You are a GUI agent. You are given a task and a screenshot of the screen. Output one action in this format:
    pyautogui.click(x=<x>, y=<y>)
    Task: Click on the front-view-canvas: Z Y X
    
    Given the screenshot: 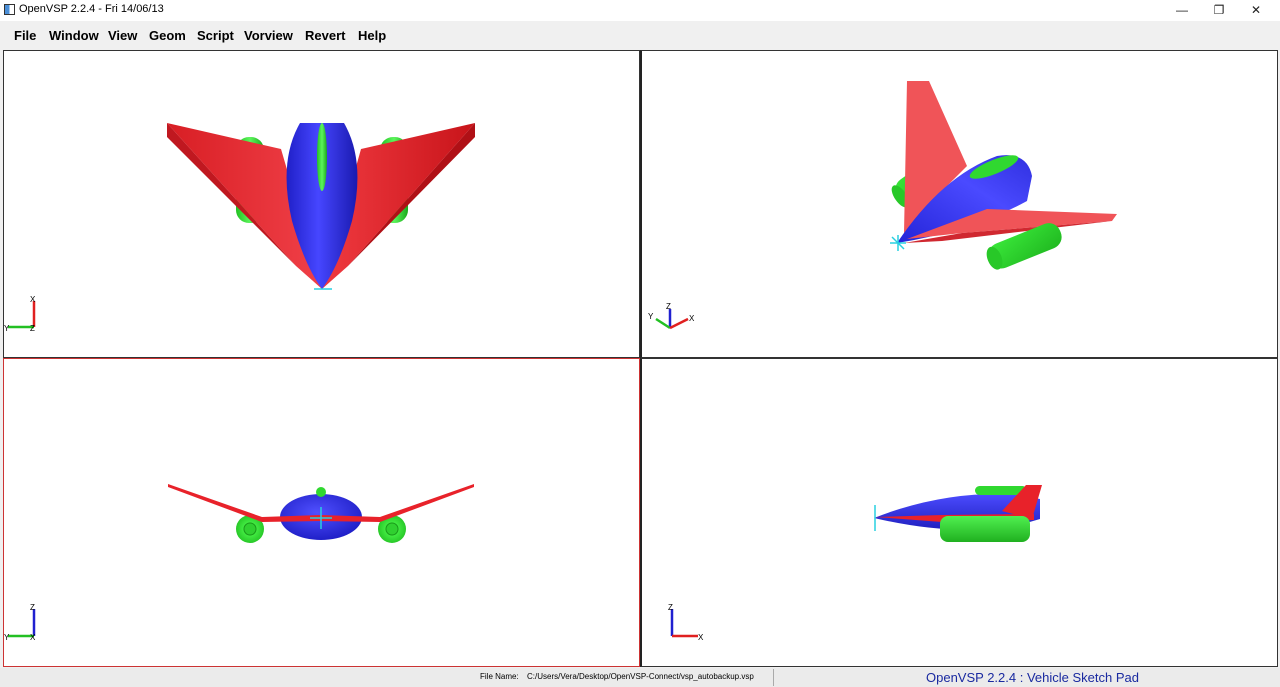 What is the action you would take?
    pyautogui.click(x=239, y=563)
    